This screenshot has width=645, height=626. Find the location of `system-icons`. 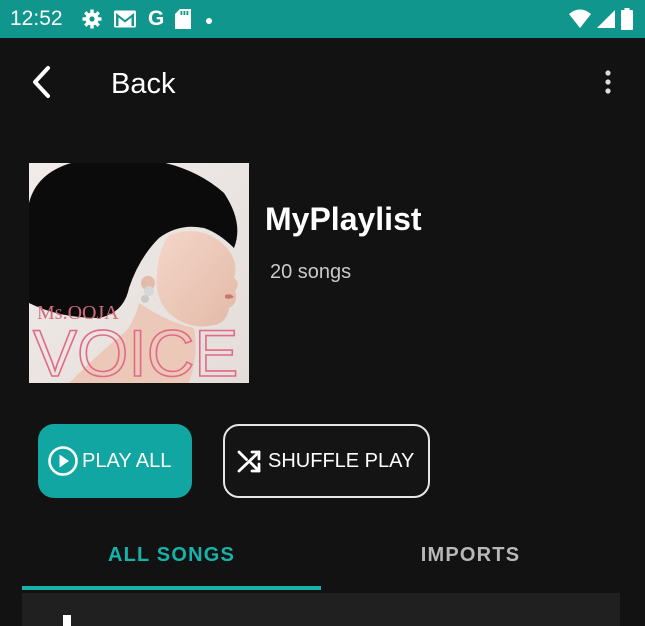

system-icons is located at coordinates (601, 21).